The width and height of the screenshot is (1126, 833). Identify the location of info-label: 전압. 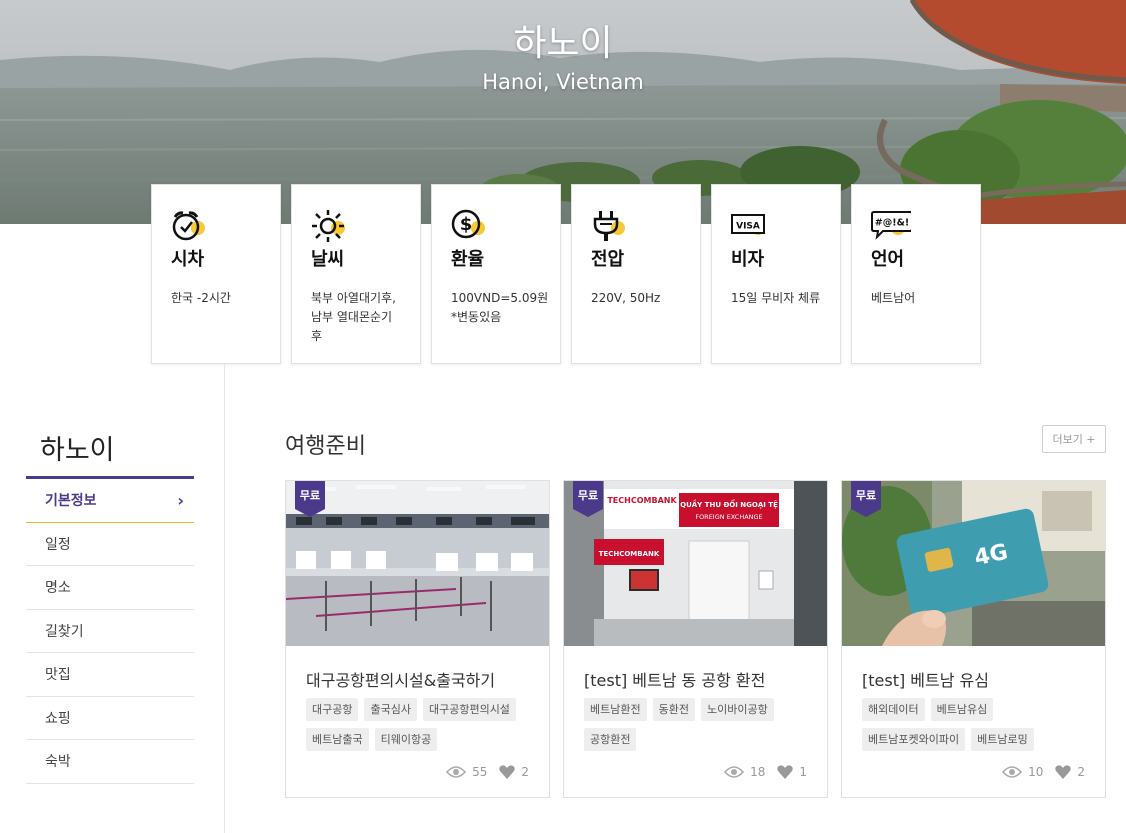
(608, 259).